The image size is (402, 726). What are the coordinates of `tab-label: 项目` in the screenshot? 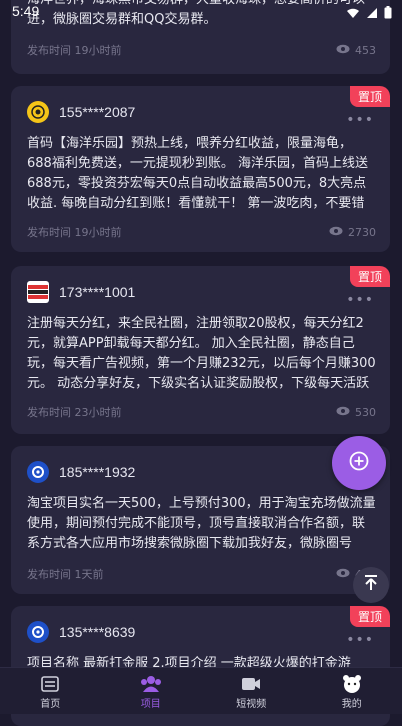 It's located at (151, 702).